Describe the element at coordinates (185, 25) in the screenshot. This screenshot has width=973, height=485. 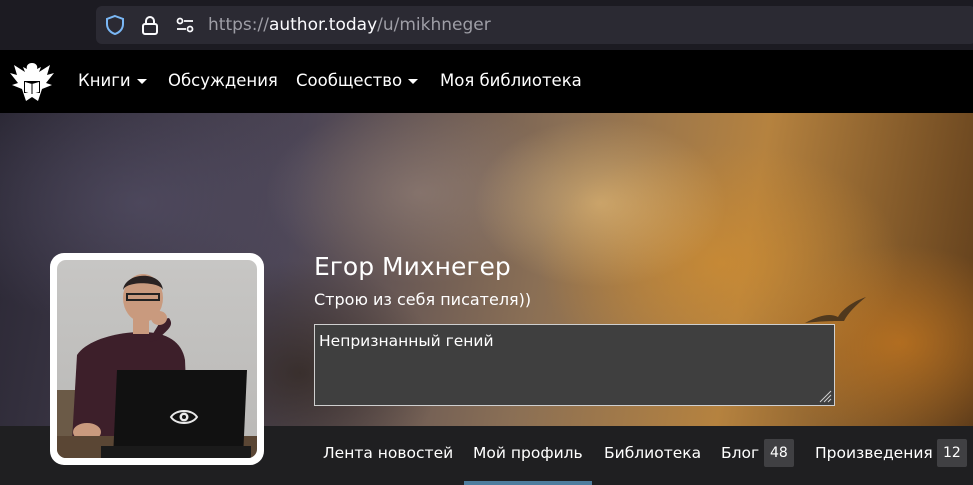
I see `permissions-icon` at that location.